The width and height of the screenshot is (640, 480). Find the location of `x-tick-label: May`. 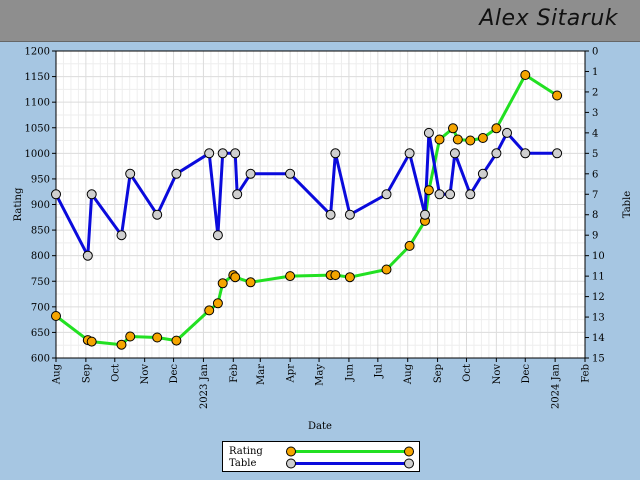

x-tick-label: May is located at coordinates (320, 375).